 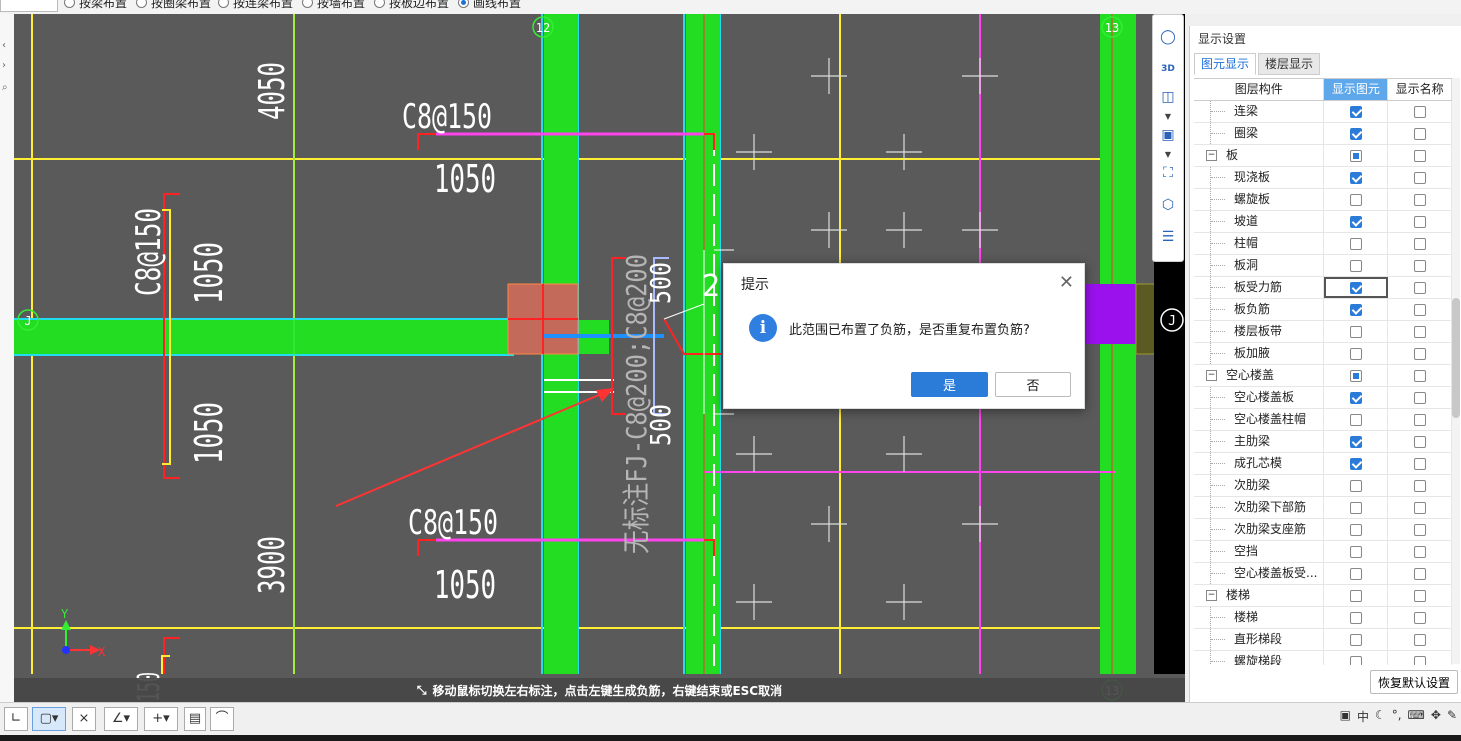 I want to click on layer-row: 板负筋, so click(x=1323, y=310).